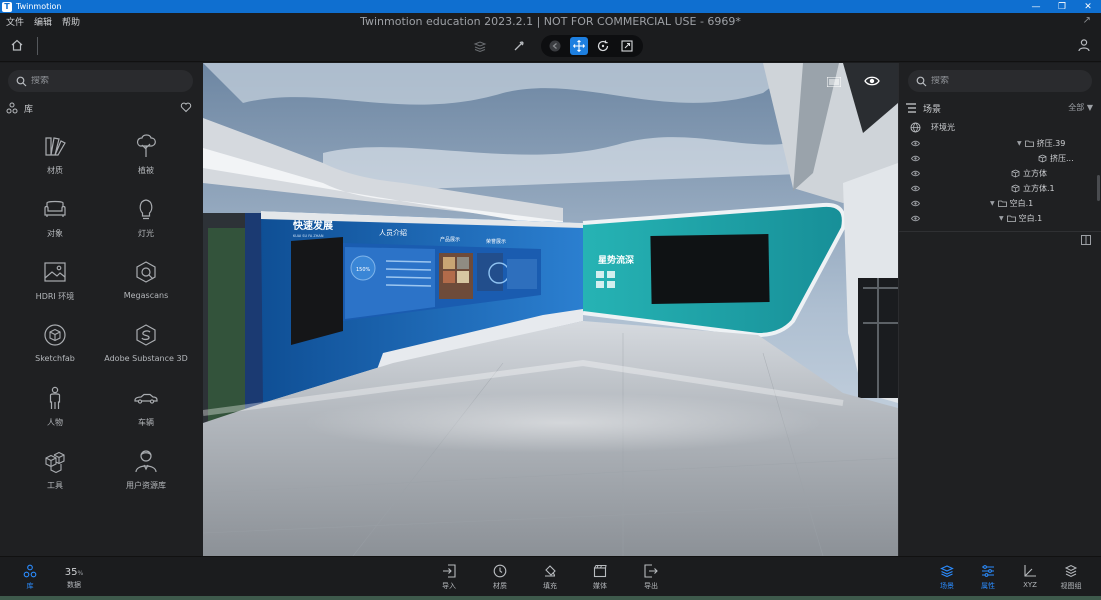  I want to click on image-icon, so click(55, 272).